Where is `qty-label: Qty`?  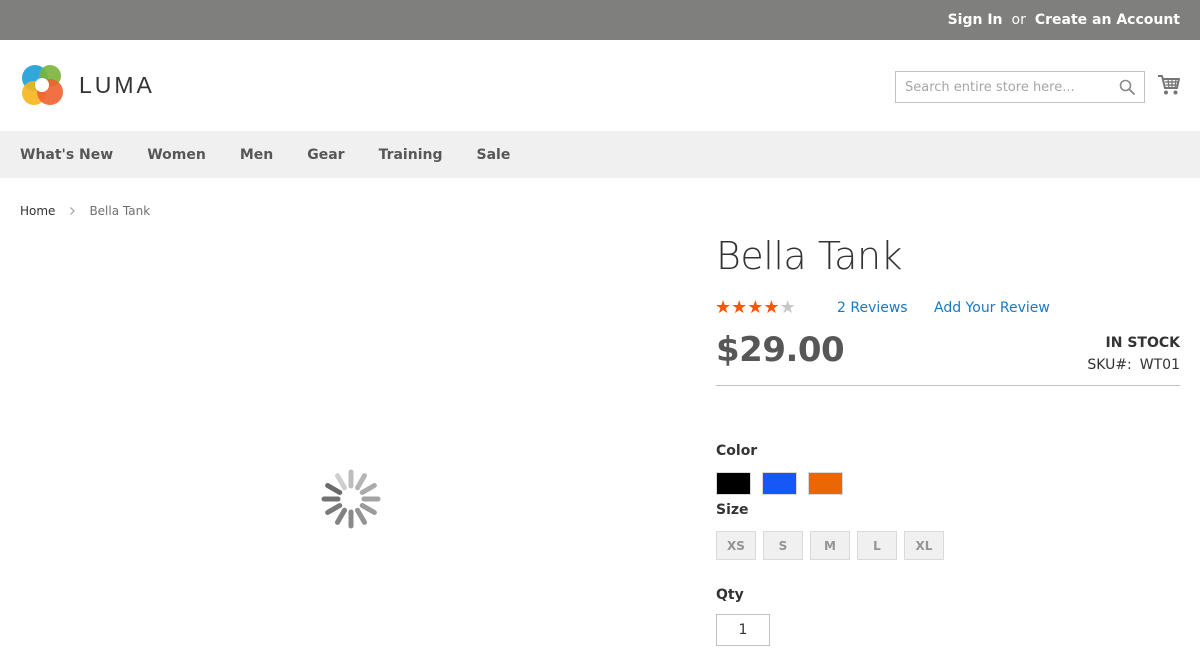
qty-label: Qty is located at coordinates (730, 595).